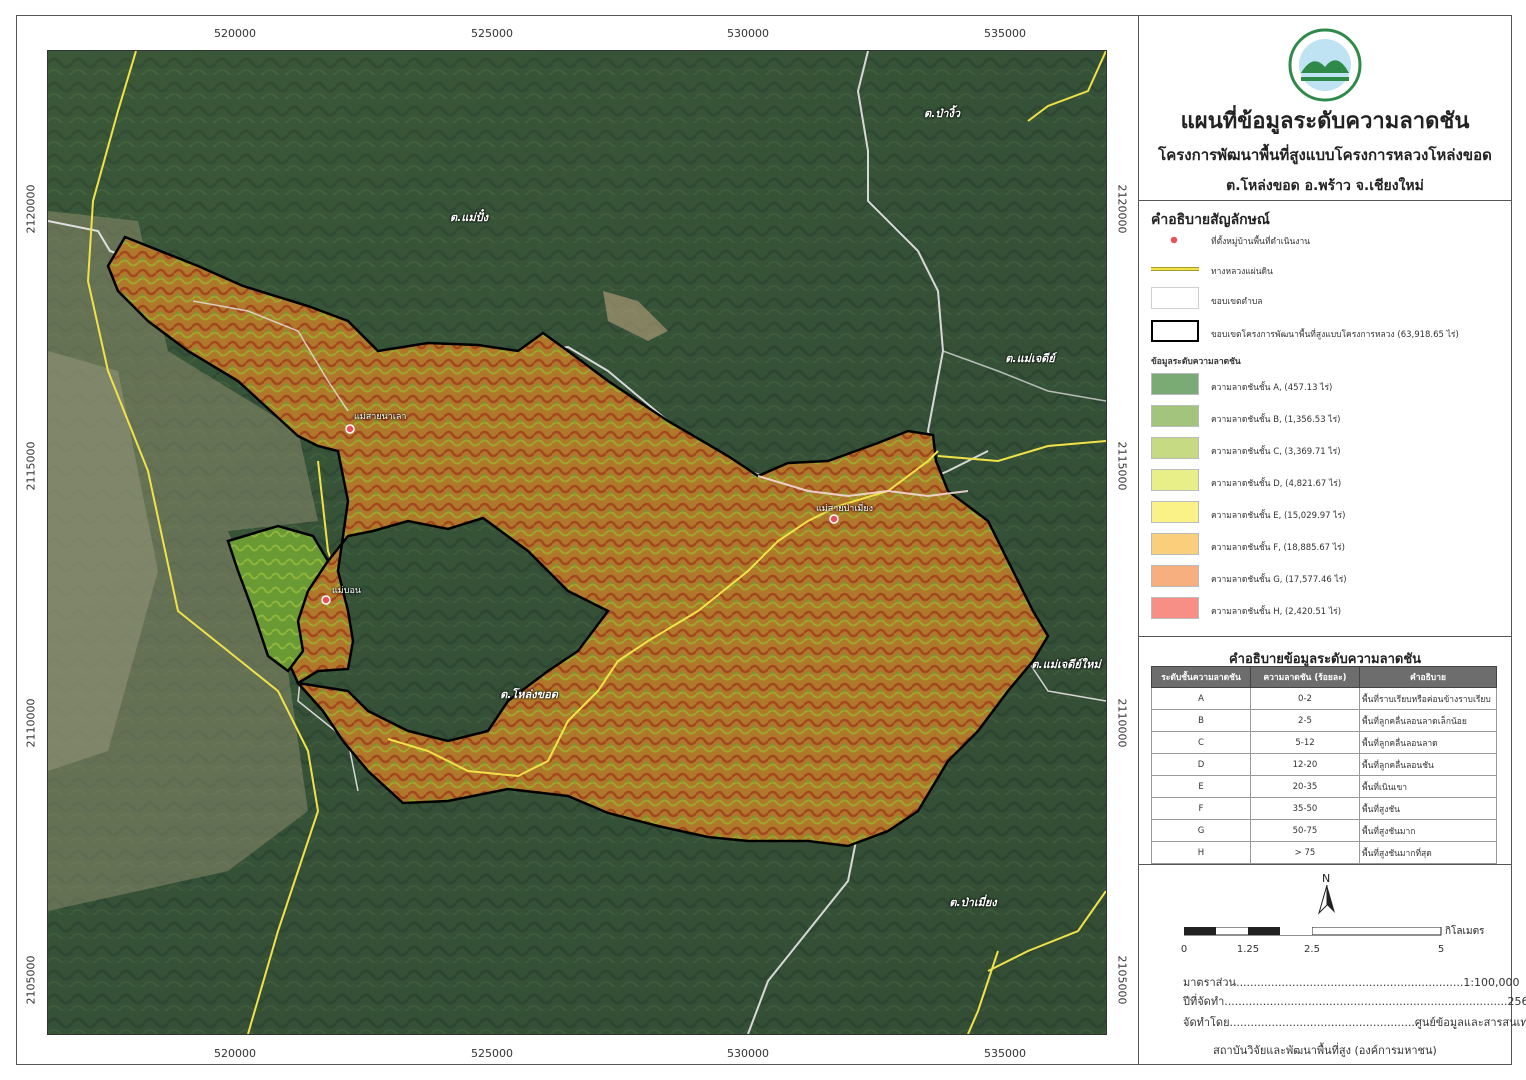 The image size is (1526, 1080). Describe the element at coordinates (1276, 452) in the screenshot. I see `legend-label: ความลาดชันชั้น C, (3,369.71 ไร่)` at that location.